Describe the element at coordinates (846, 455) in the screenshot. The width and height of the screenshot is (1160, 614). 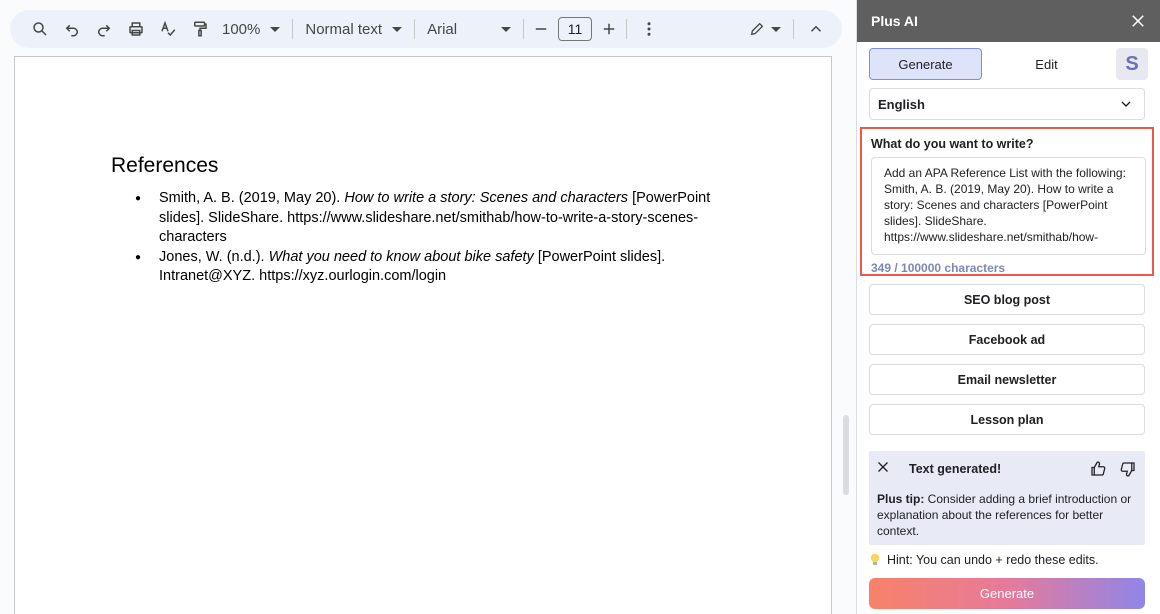
I see `document-scrollbar` at that location.